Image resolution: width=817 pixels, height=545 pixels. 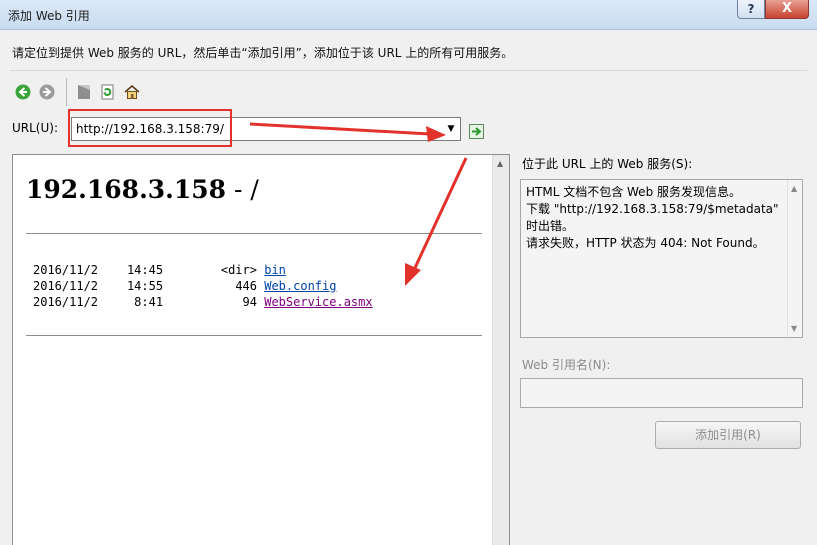 I want to click on ref-name-input, so click(x=661, y=393).